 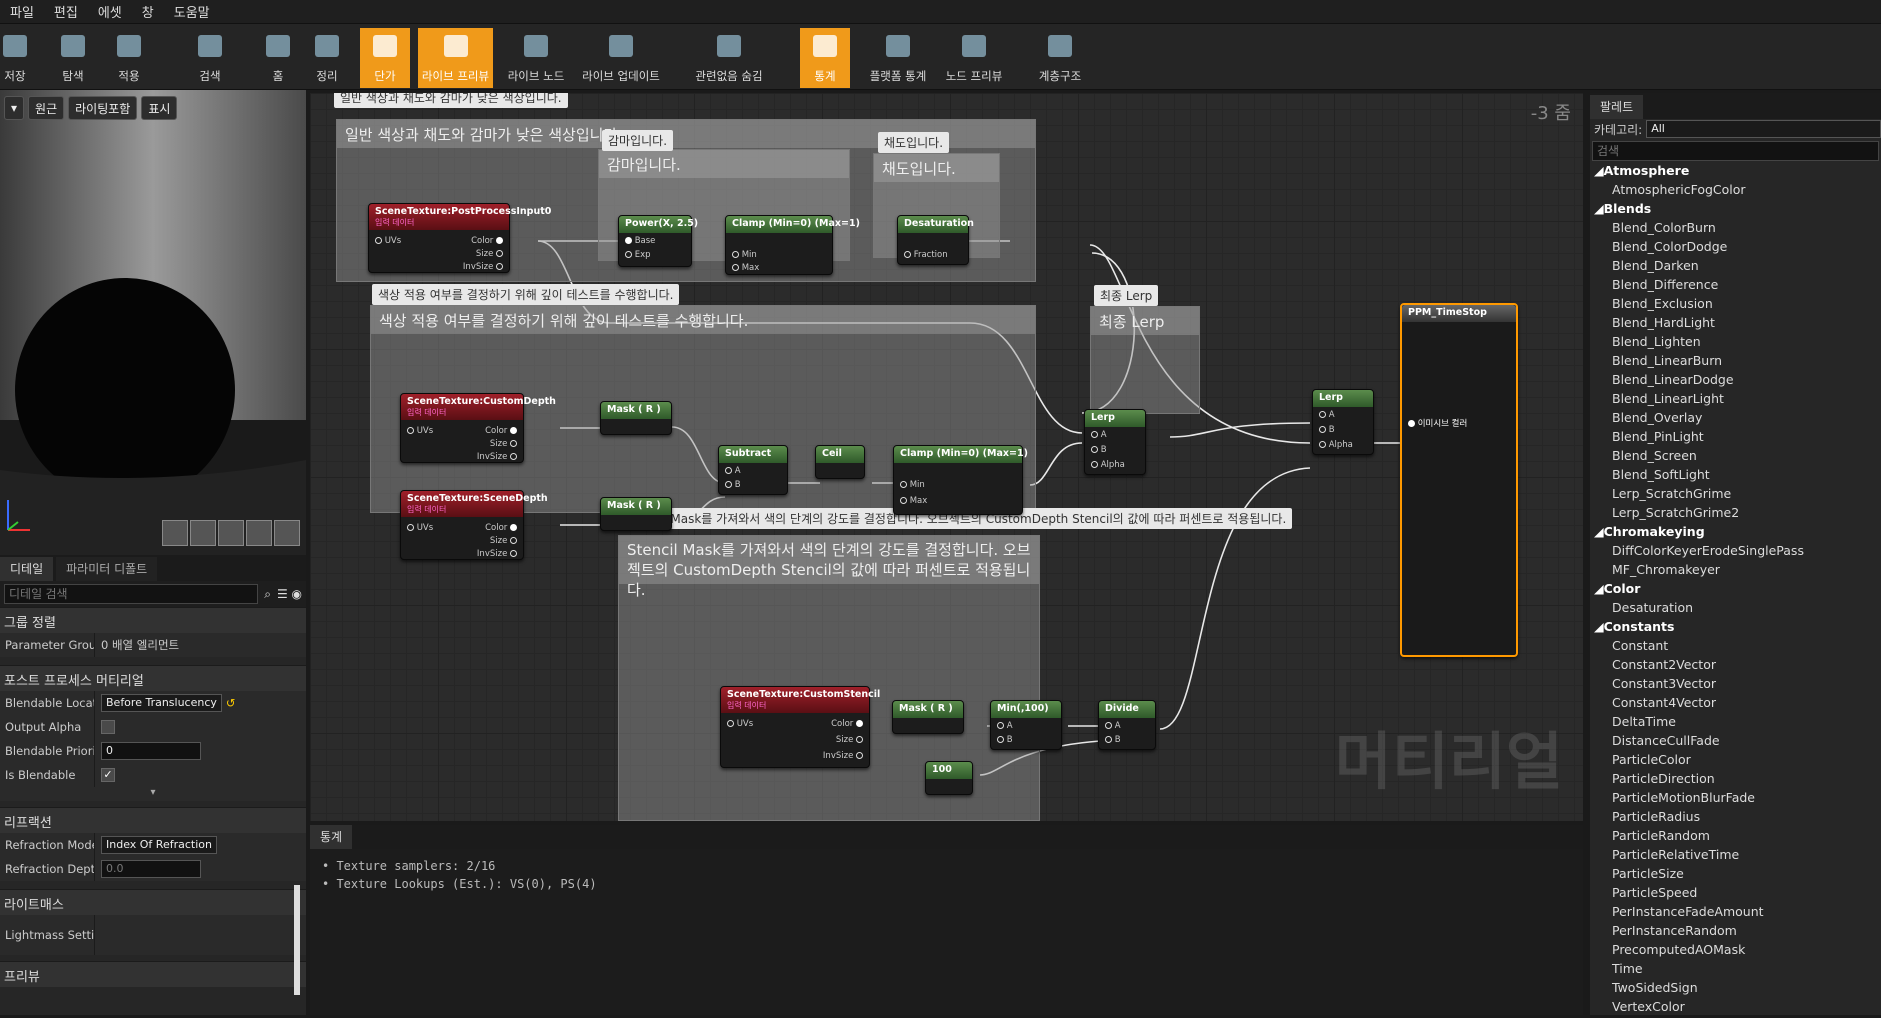 I want to click on palette-item: Blend_Darken, so click(x=1735, y=267).